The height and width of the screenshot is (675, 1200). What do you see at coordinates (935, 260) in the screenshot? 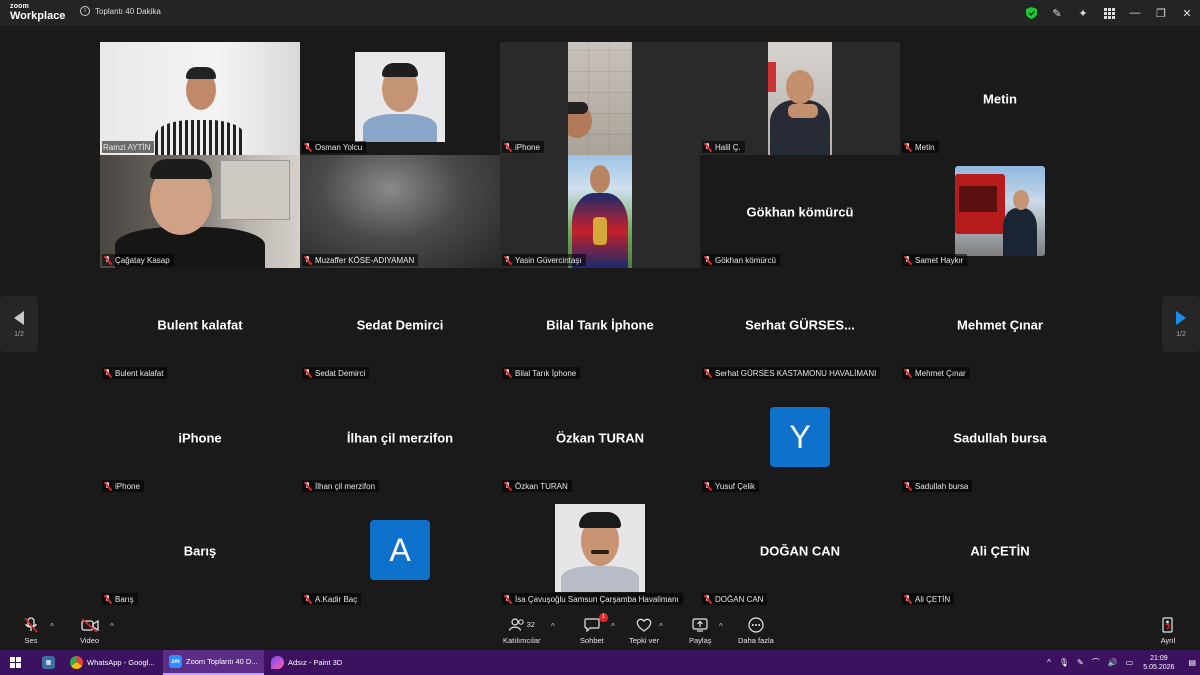
I see `participant-name-label: Samet Haykır` at bounding box center [935, 260].